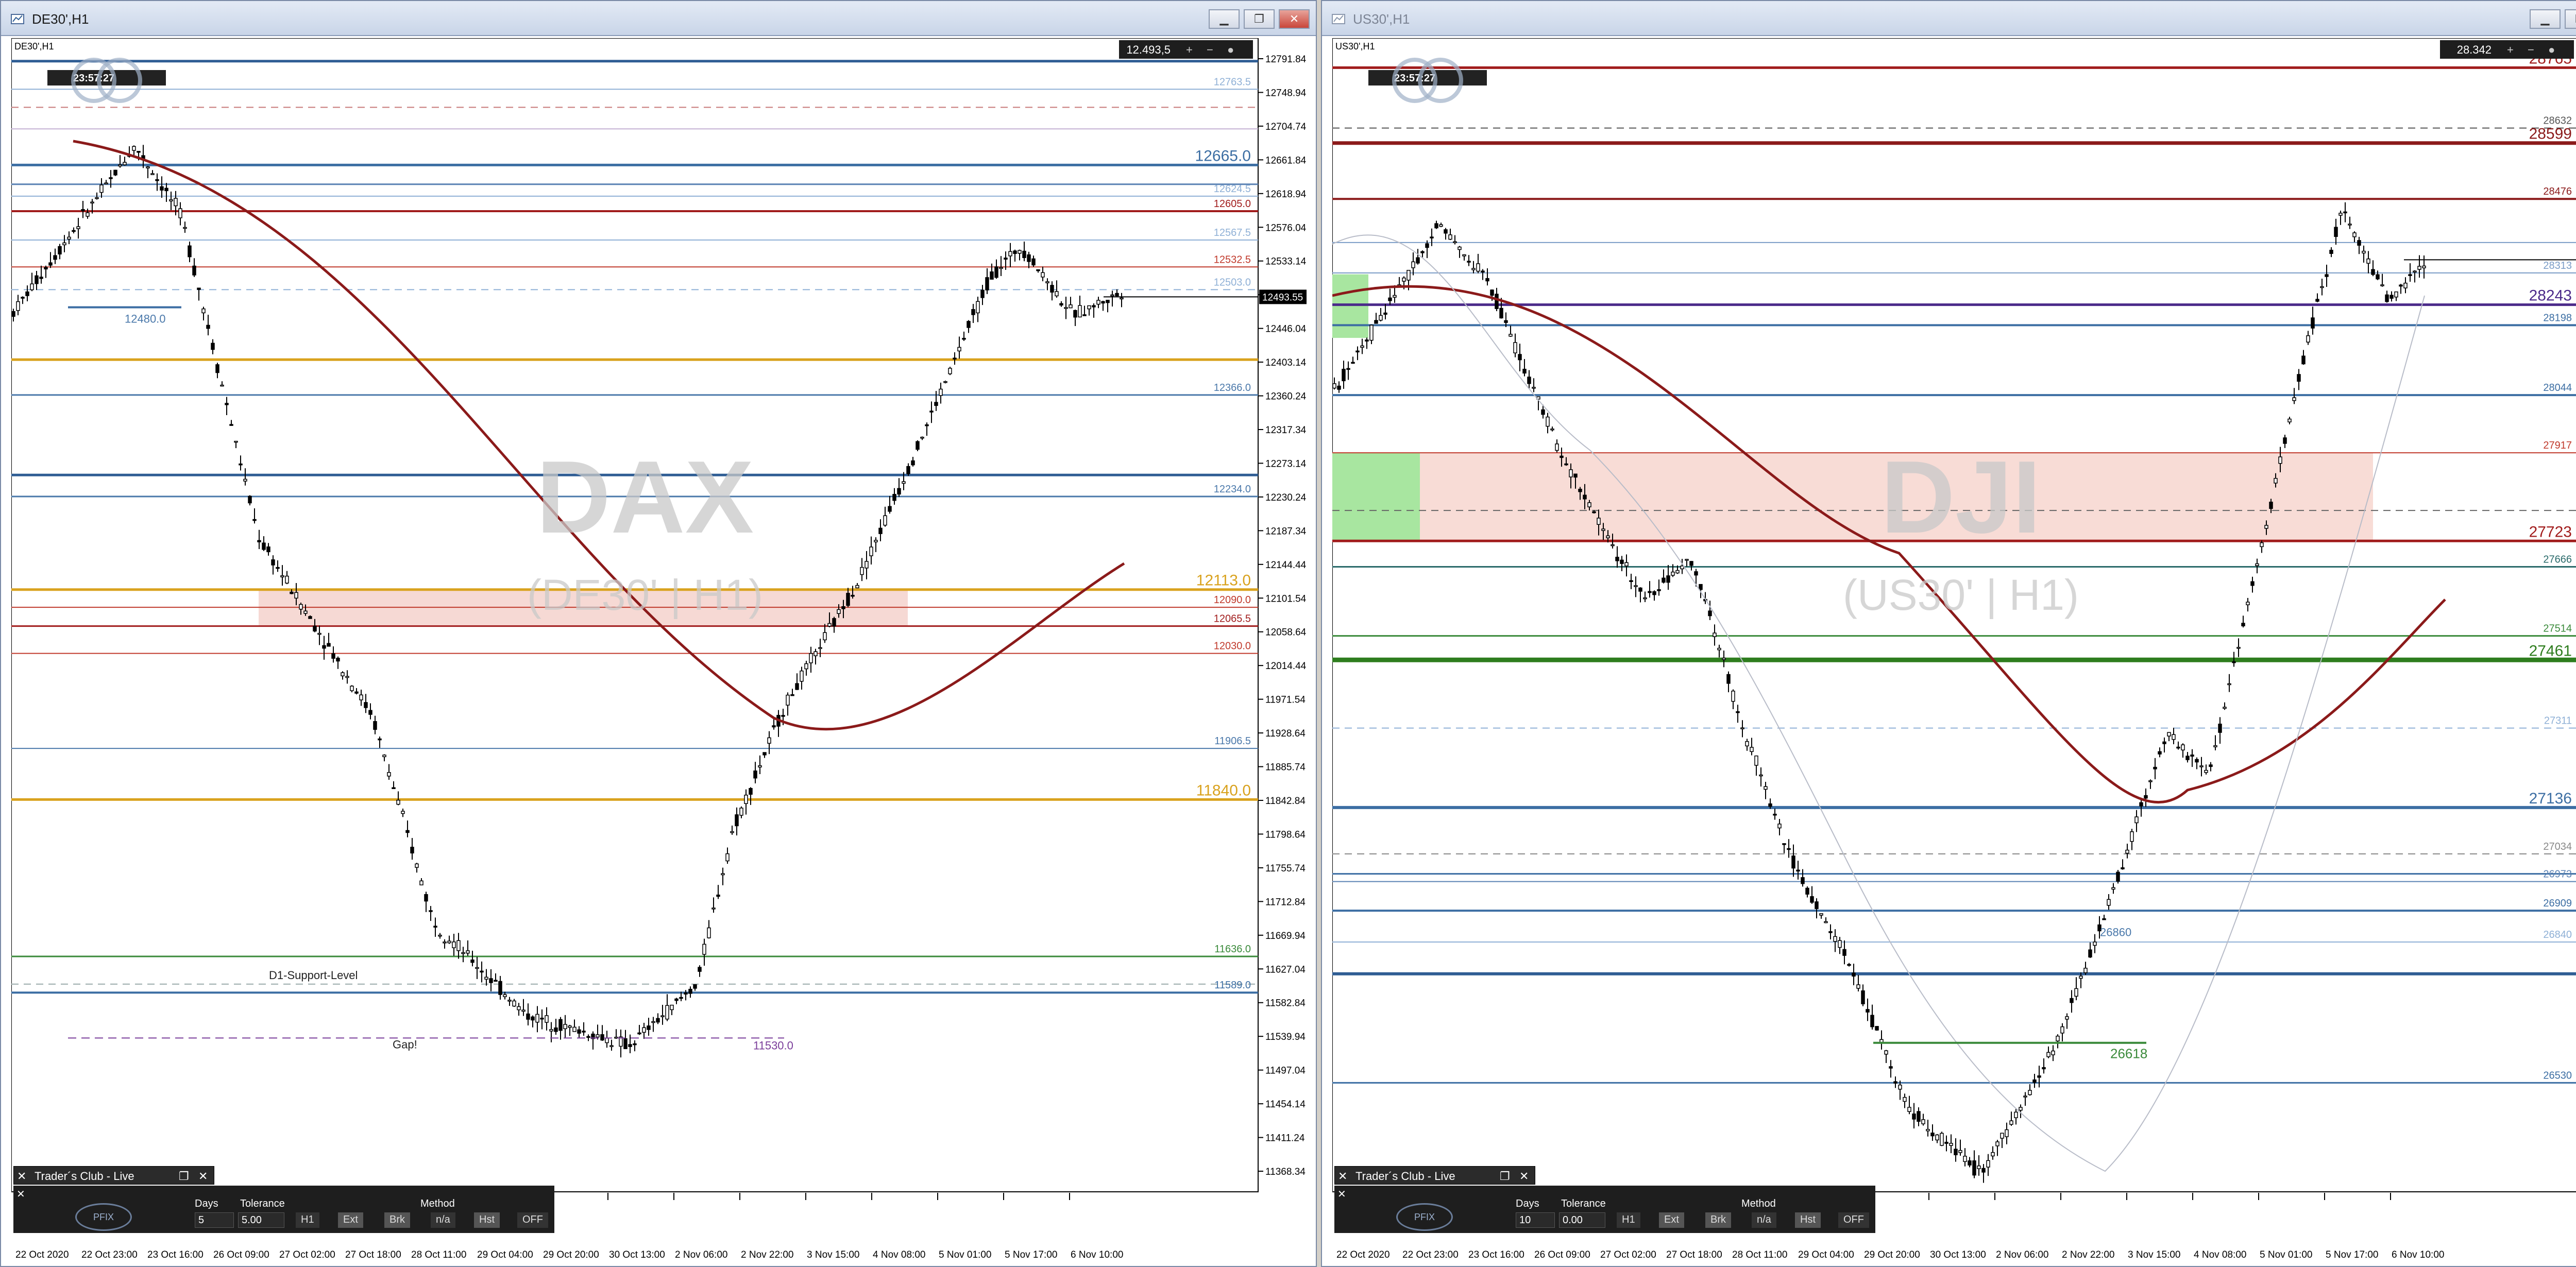  What do you see at coordinates (307, 1254) in the screenshot?
I see `x-tick-label: 27 Oct 02:00` at bounding box center [307, 1254].